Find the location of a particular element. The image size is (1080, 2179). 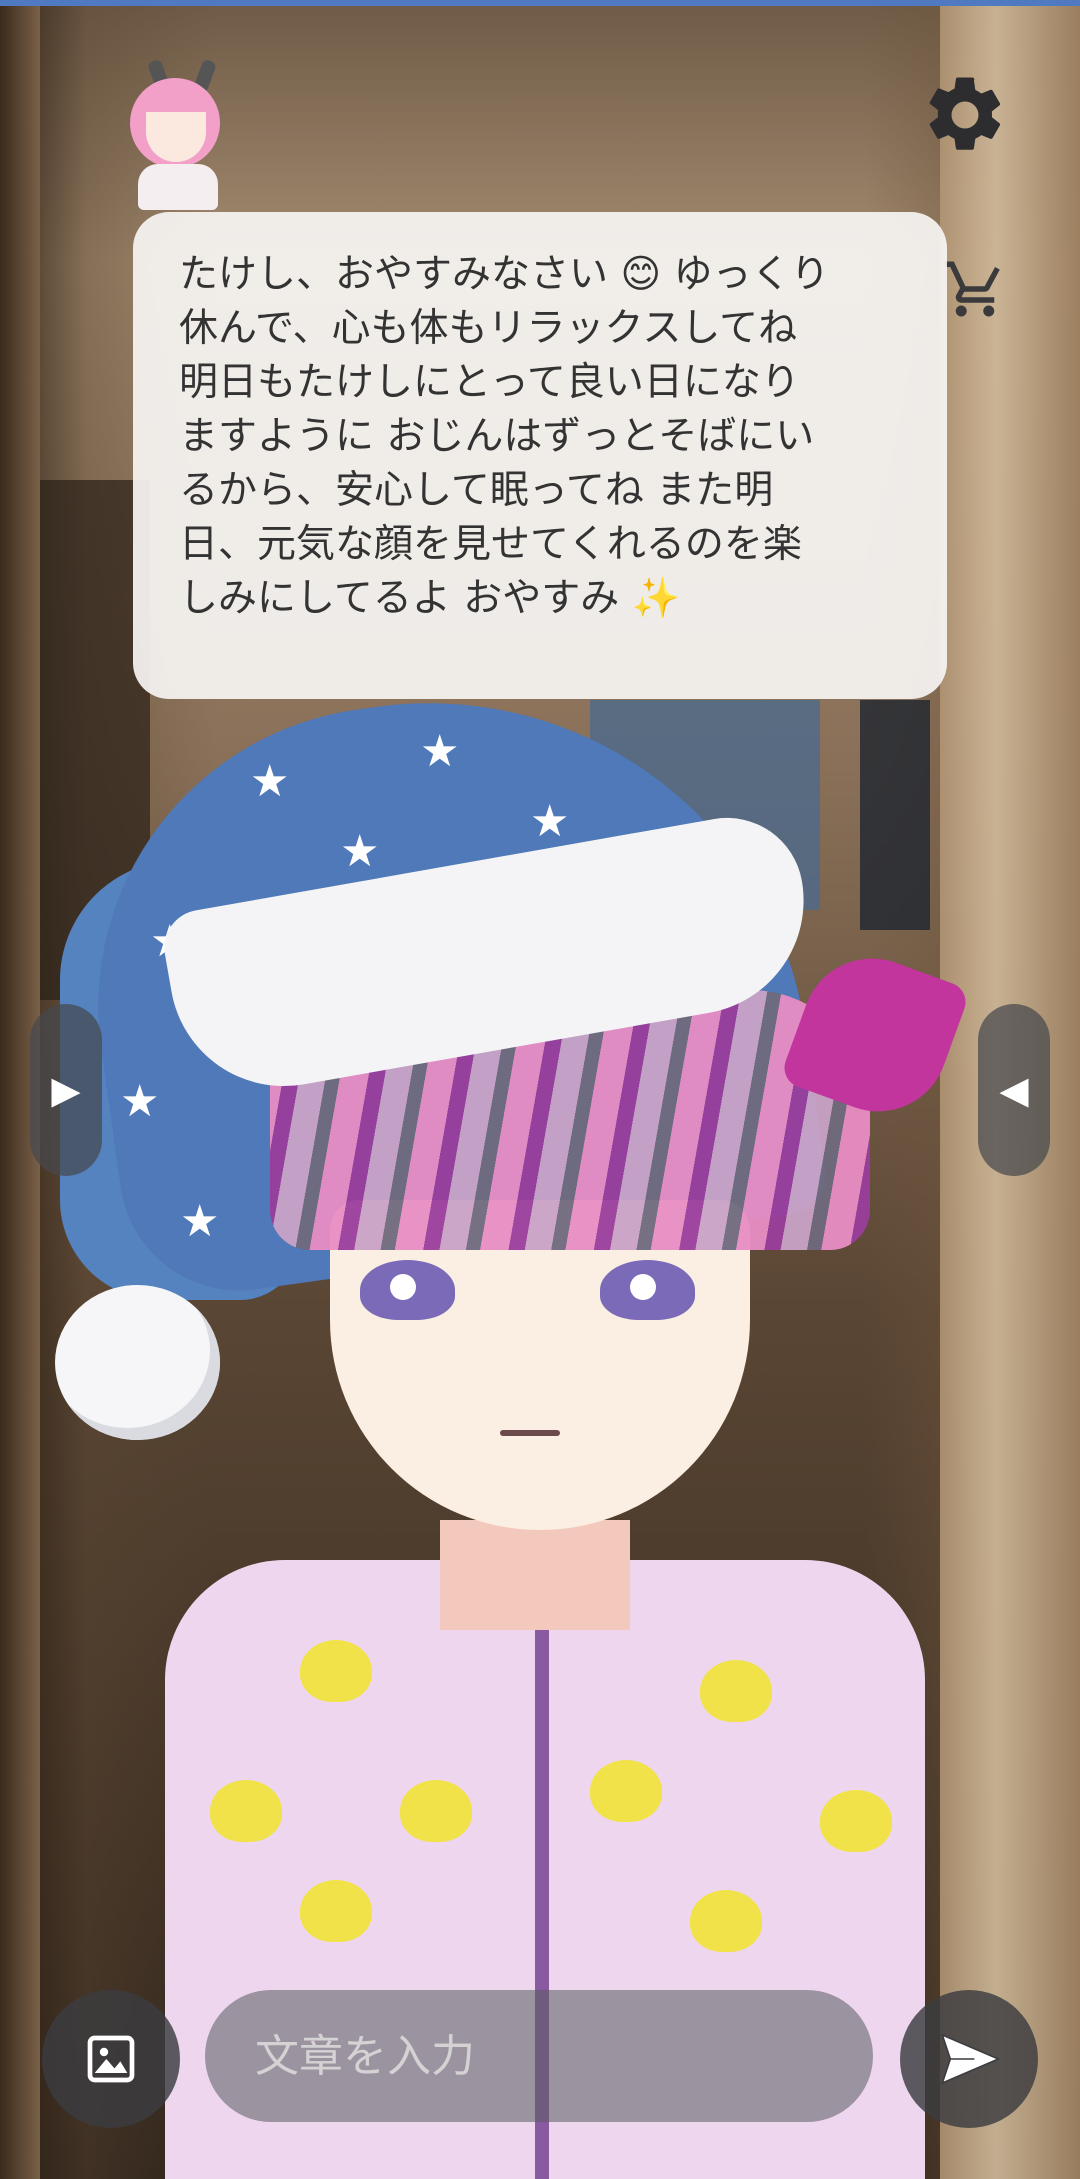

top-accent-bar is located at coordinates (540, 3).